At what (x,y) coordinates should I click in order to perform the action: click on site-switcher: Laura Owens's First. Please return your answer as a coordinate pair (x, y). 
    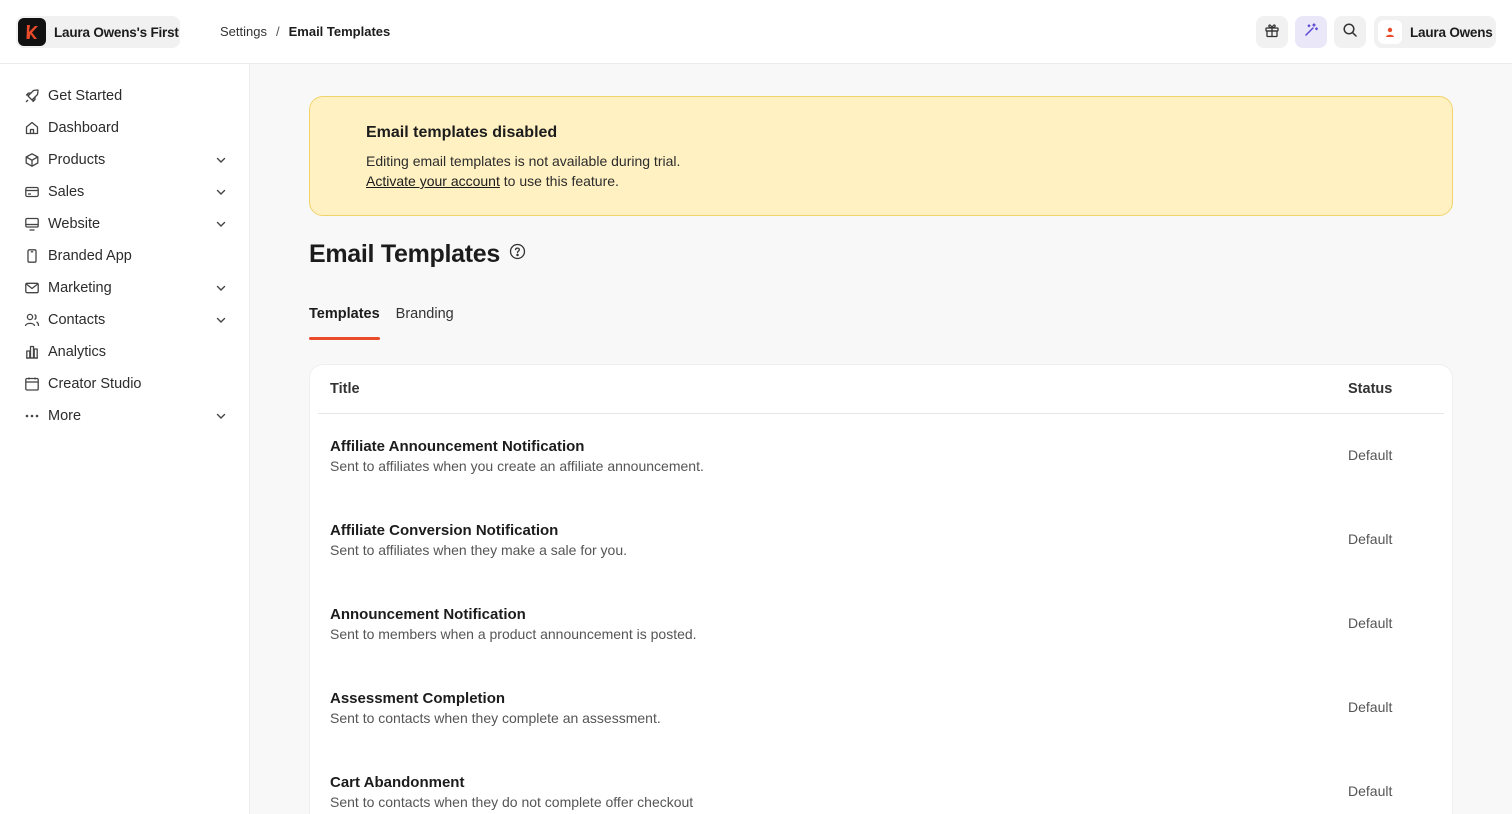
    Looking at the image, I should click on (98, 32).